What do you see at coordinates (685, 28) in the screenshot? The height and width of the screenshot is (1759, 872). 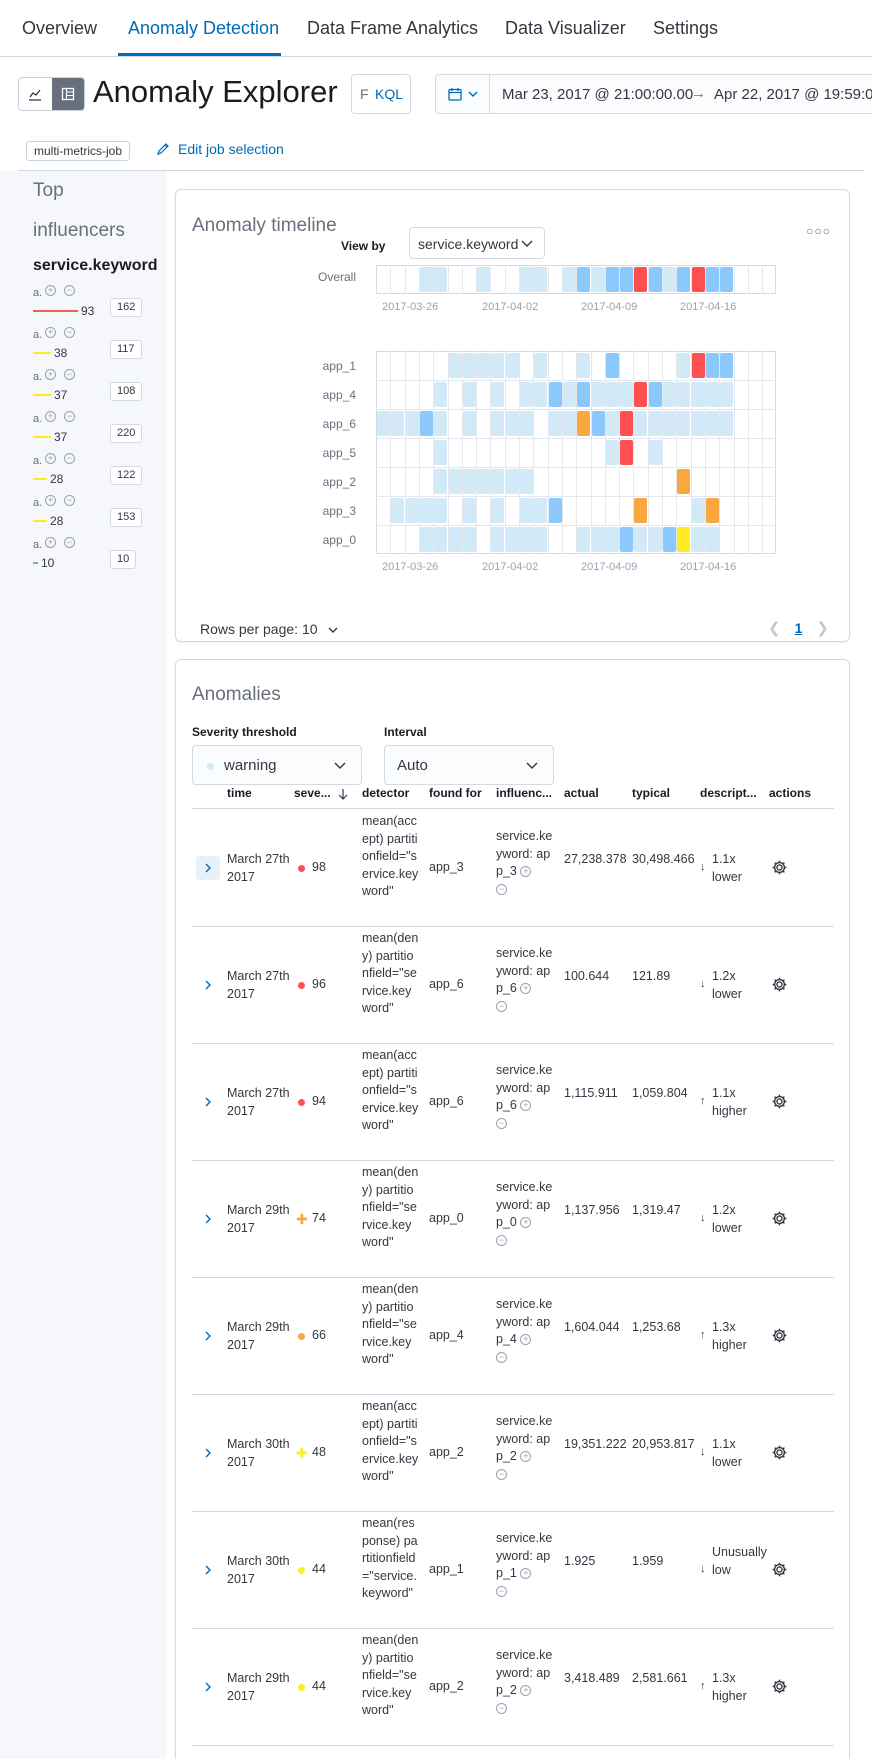 I see `tab-settings: Settings` at bounding box center [685, 28].